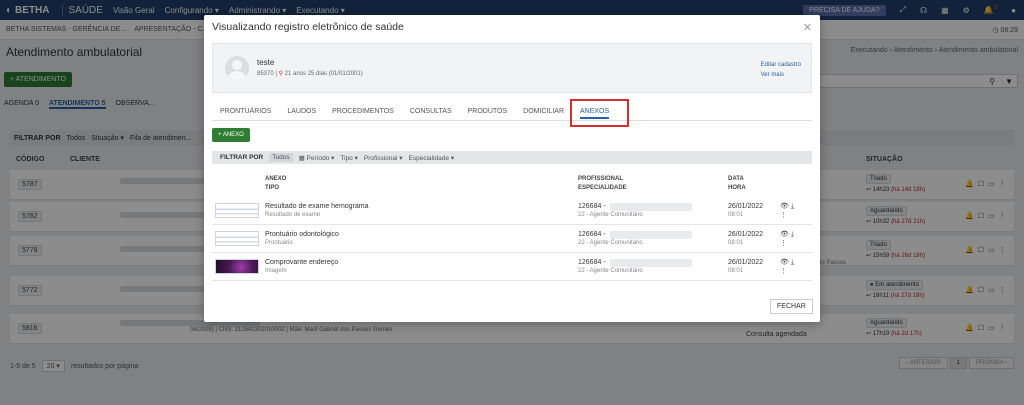 Image resolution: width=1024 pixels, height=405 pixels. I want to click on patient-age: 21 anos 25 dias (01/01/2001), so click(323, 74).